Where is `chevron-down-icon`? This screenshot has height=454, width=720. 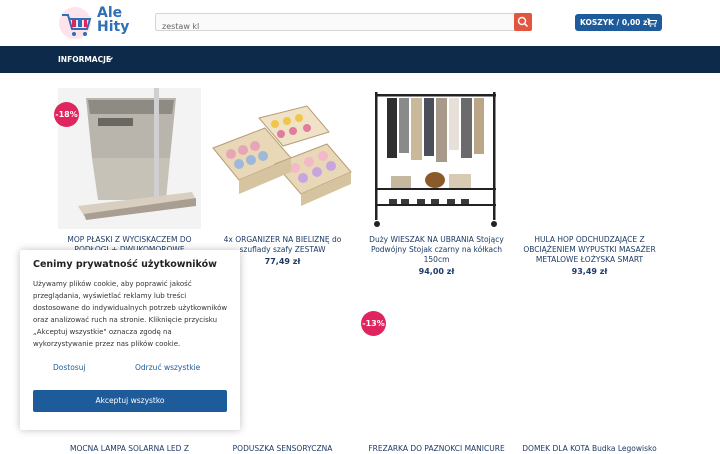 chevron-down-icon is located at coordinates (110, 59).